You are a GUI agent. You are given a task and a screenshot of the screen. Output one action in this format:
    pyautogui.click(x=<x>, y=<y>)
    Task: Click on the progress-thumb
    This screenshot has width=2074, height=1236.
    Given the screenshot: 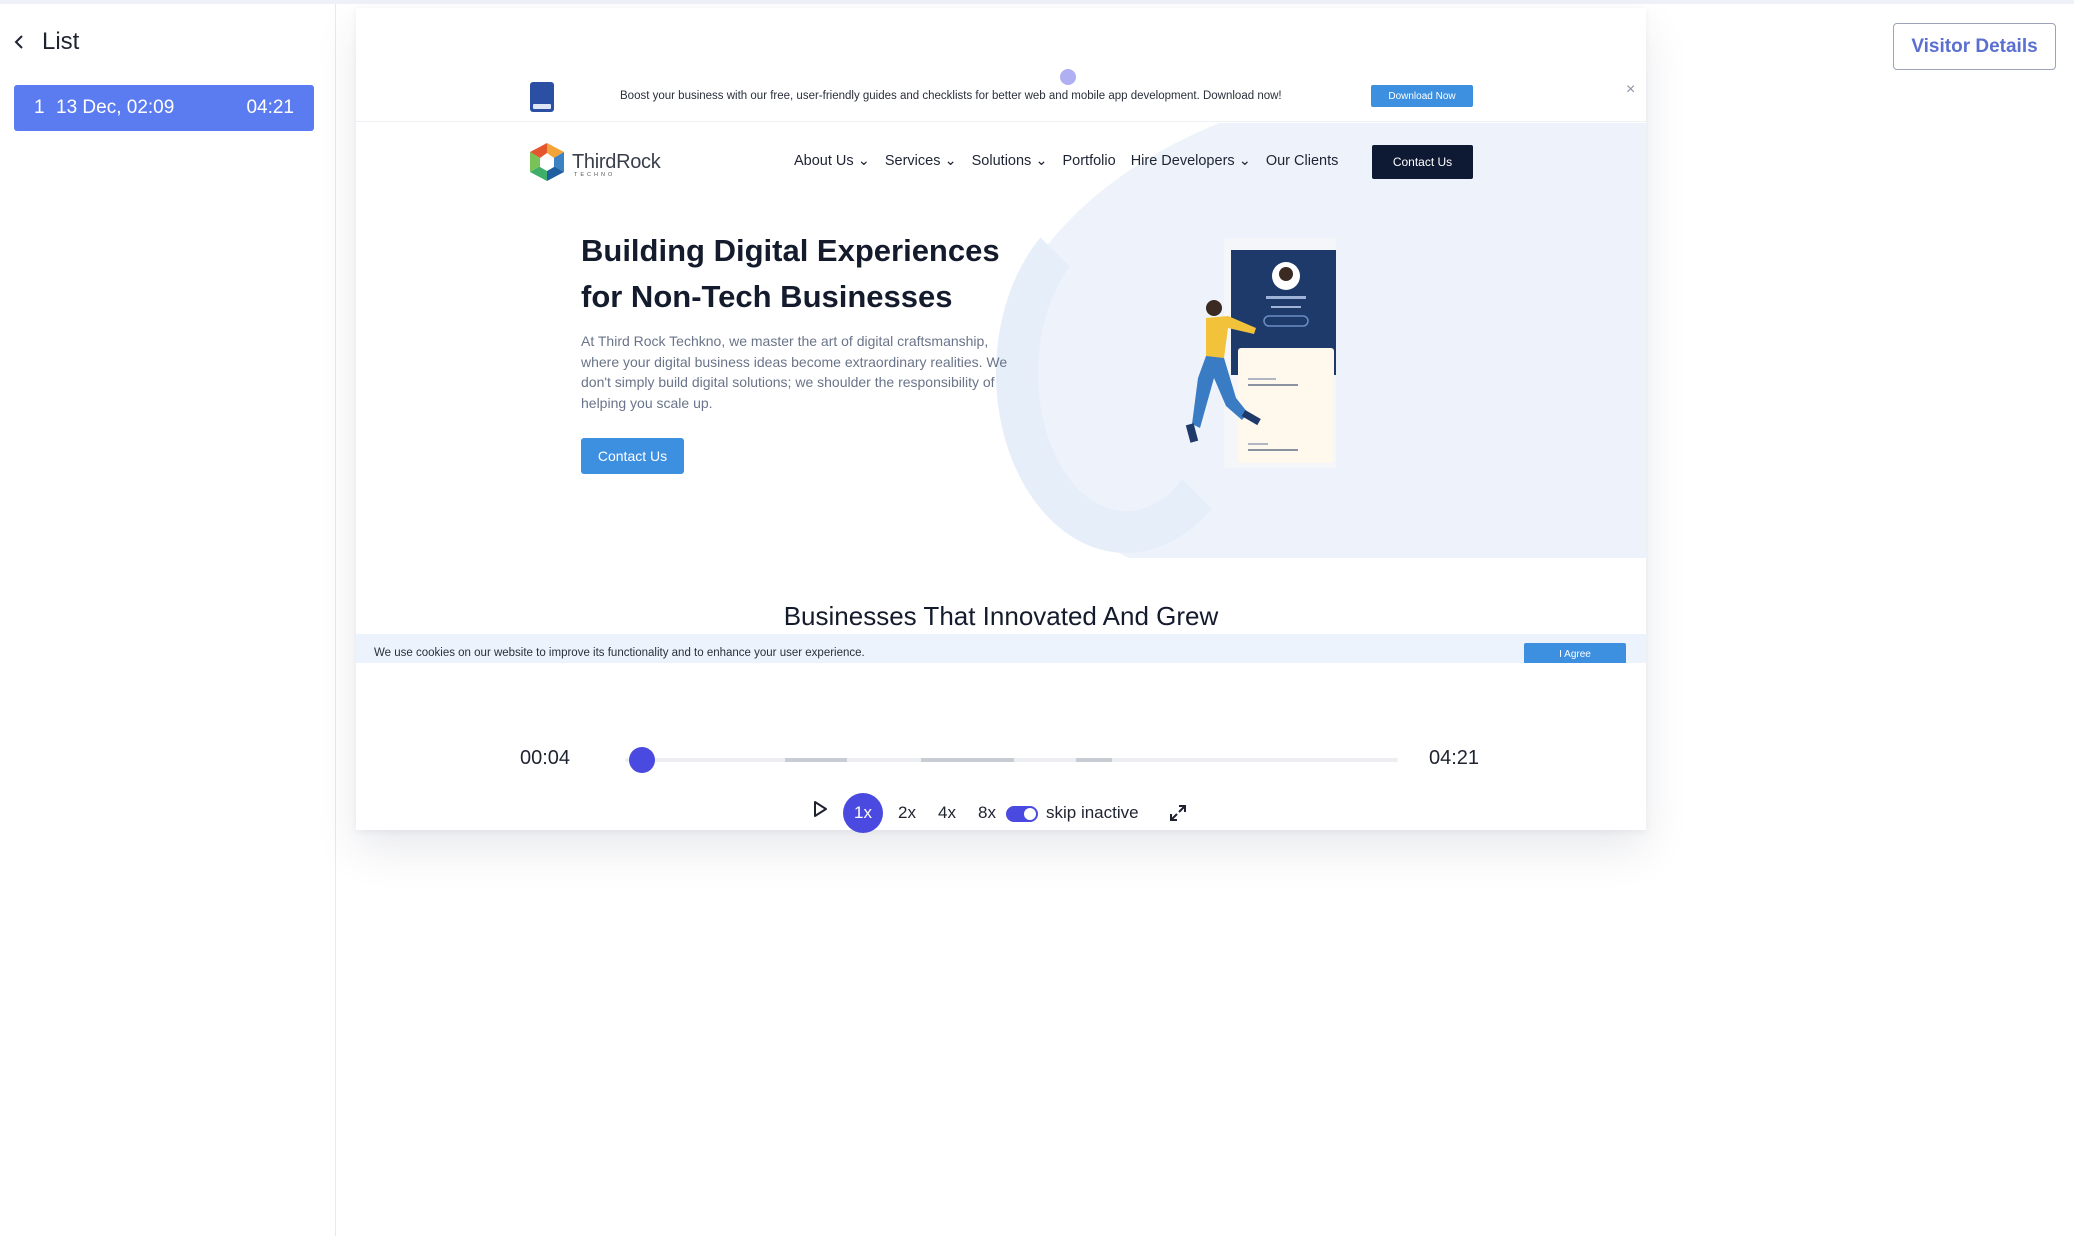 What is the action you would take?
    pyautogui.click(x=642, y=760)
    